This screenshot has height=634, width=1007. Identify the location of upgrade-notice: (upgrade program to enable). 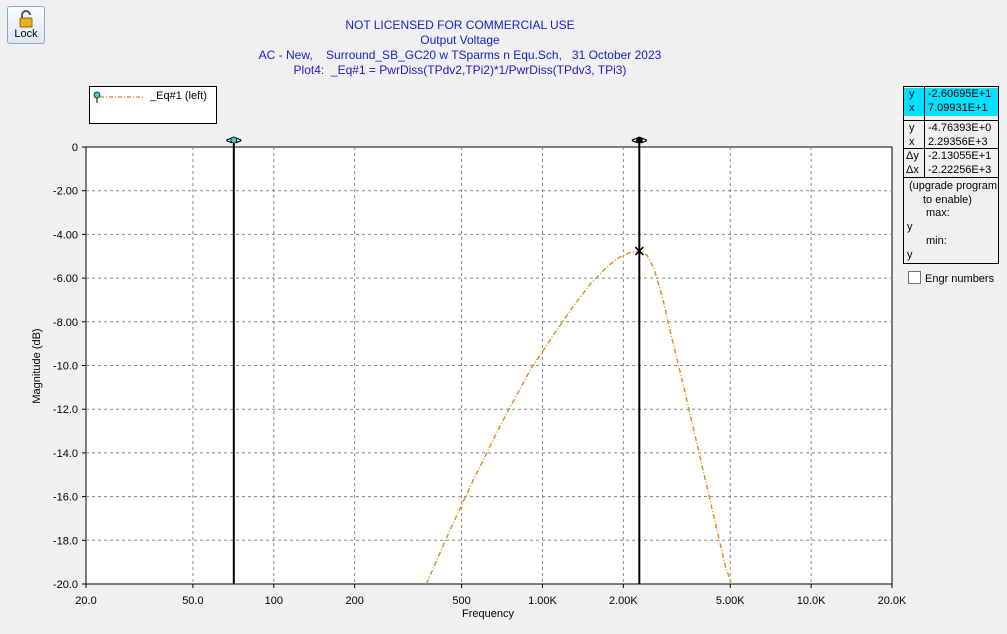
(955, 193).